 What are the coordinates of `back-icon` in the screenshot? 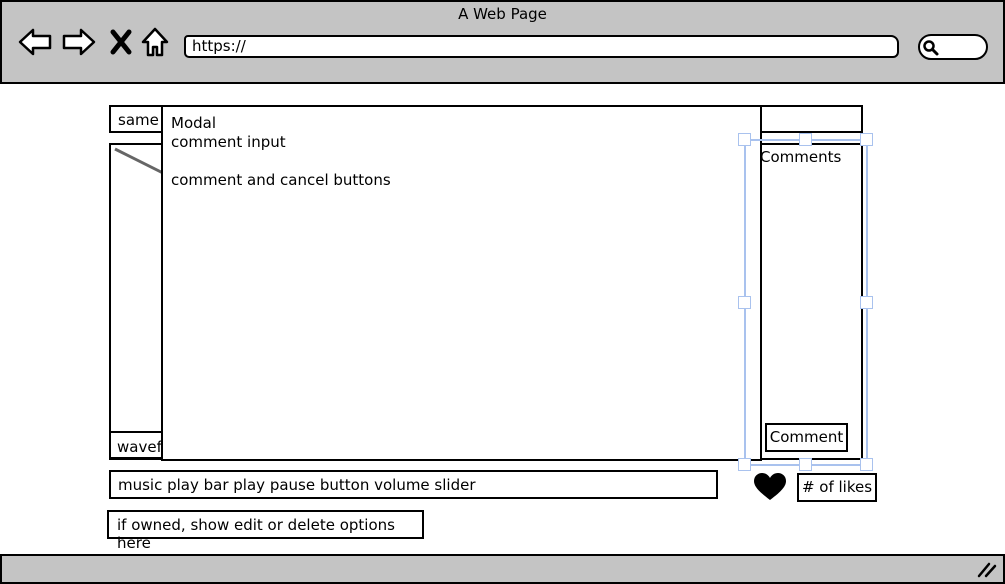 It's located at (35, 42).